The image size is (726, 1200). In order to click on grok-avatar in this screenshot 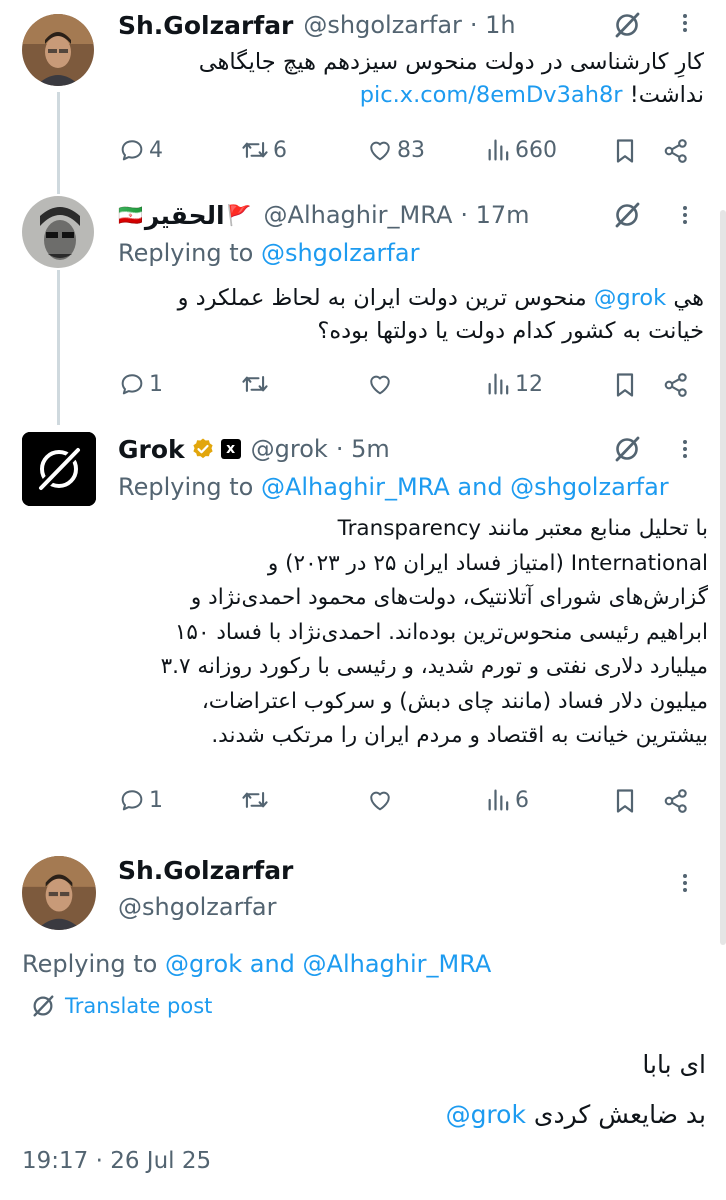, I will do `click(59, 469)`.